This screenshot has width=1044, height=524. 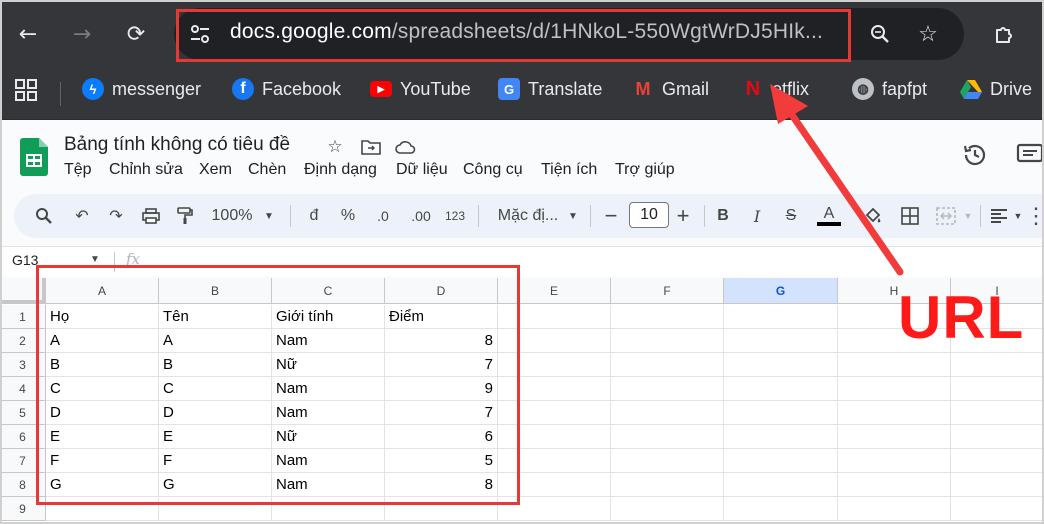 What do you see at coordinates (910, 216) in the screenshot?
I see `borders-icon` at bounding box center [910, 216].